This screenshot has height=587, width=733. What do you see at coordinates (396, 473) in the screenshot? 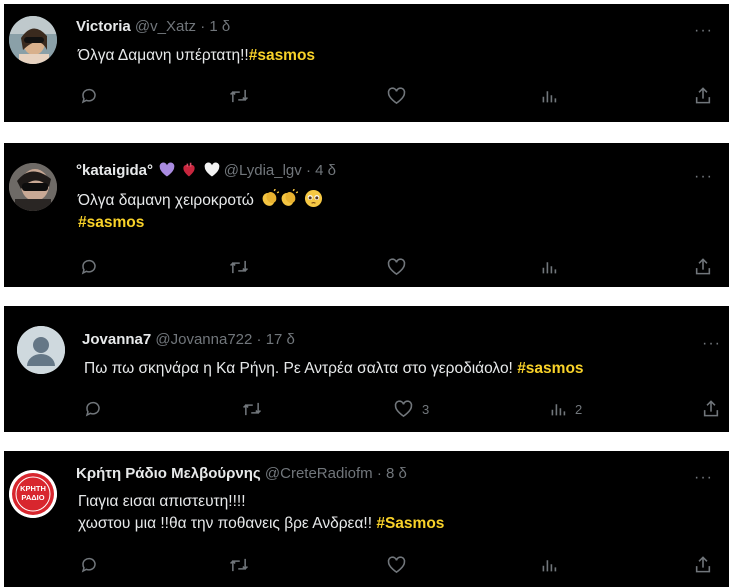
I see `timestamp: 8 δ` at bounding box center [396, 473].